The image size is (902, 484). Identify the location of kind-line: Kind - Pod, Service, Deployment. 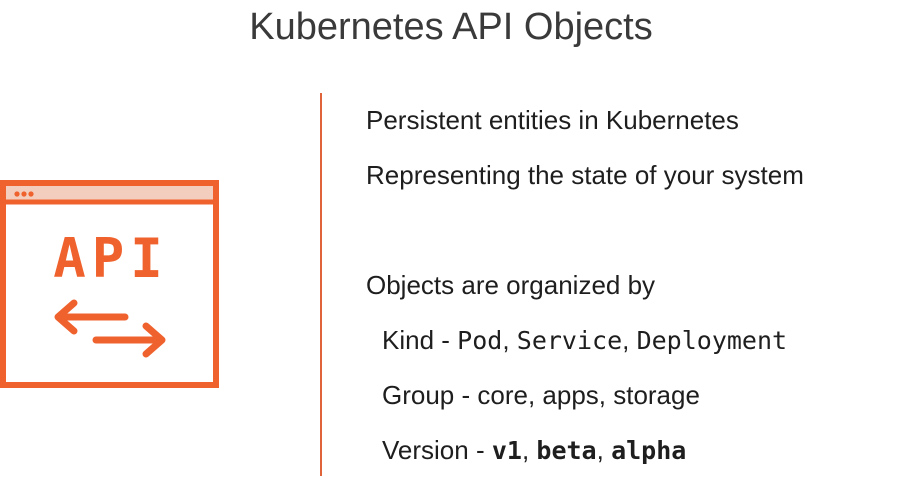
(584, 340).